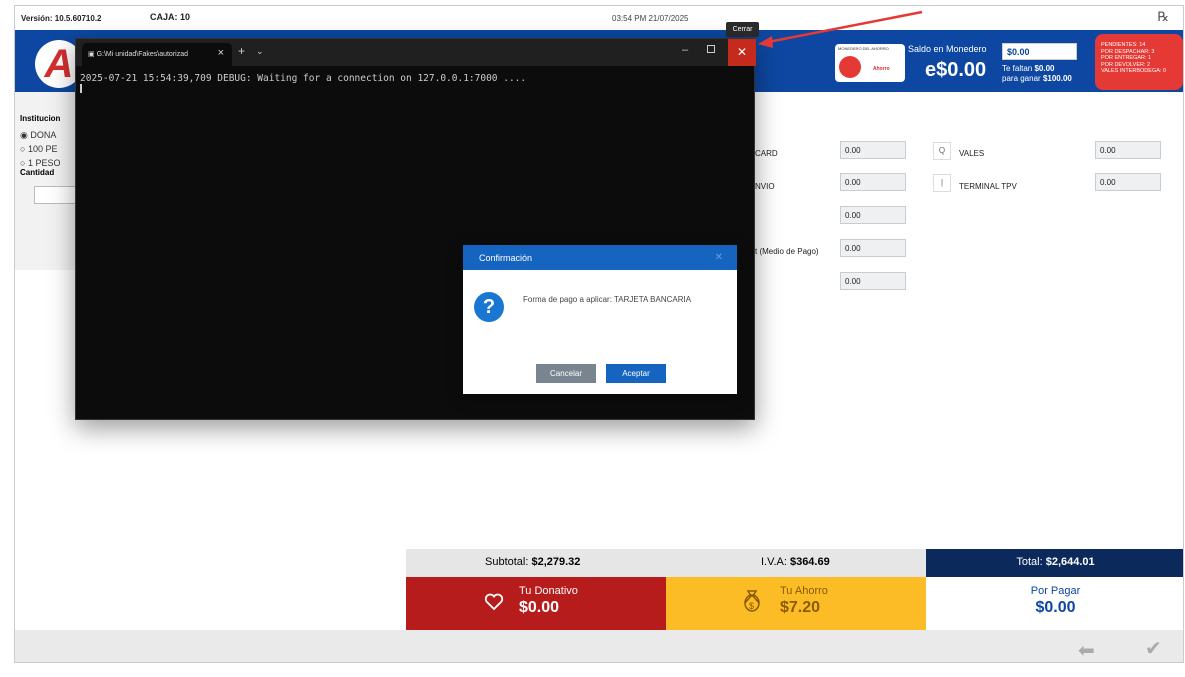 The image size is (1185, 677). What do you see at coordinates (766, 153) in the screenshot?
I see `card-label: CARD` at bounding box center [766, 153].